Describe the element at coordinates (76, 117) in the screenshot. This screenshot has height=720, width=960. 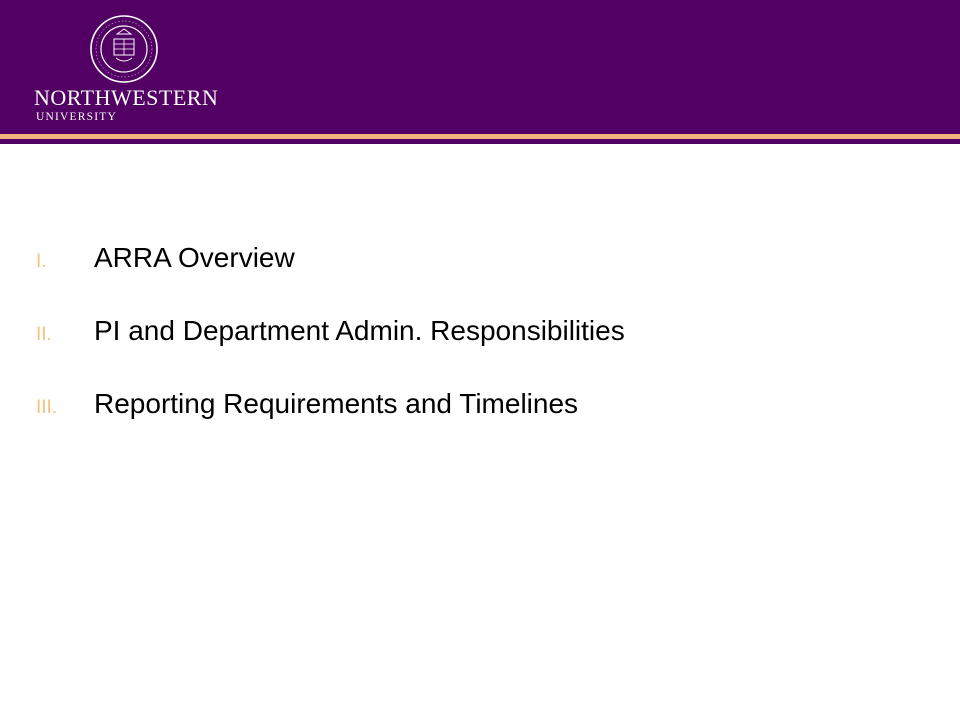
I see `wordmark-subtitle: UNIVERSITY` at that location.